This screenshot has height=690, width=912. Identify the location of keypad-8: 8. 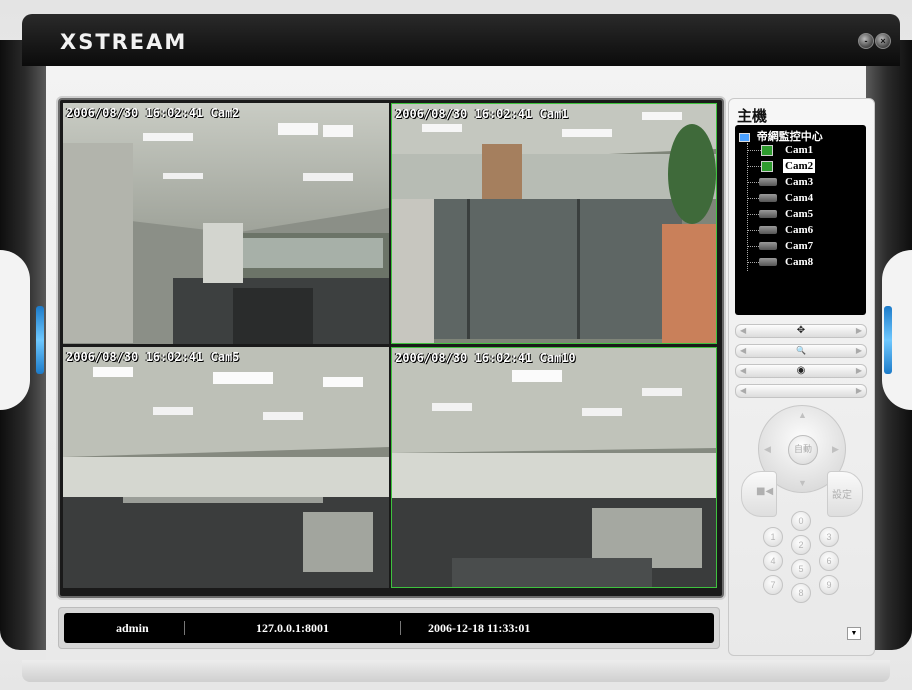
(801, 593).